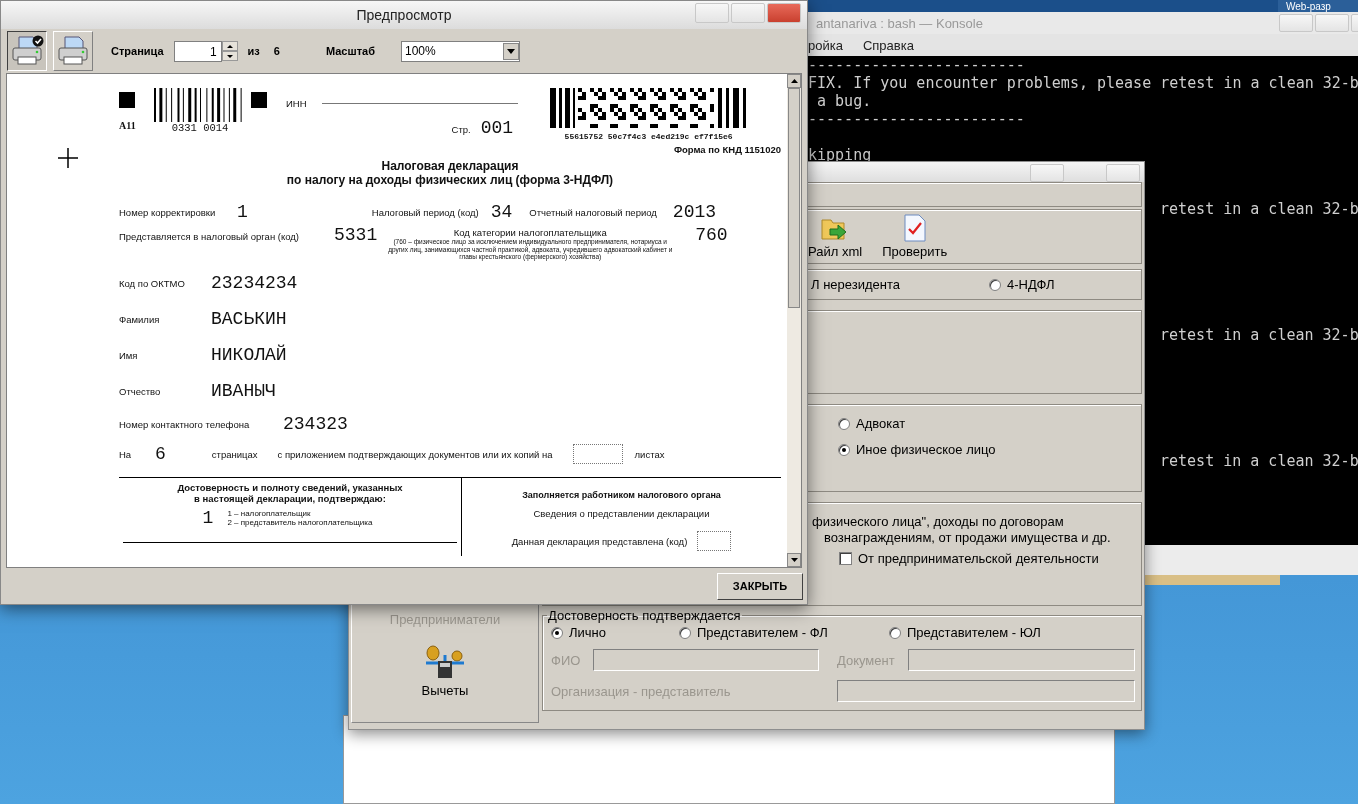 Image resolution: width=1358 pixels, height=804 pixels. I want to click on option-text: 1 – налогоплательщик, so click(269, 513).